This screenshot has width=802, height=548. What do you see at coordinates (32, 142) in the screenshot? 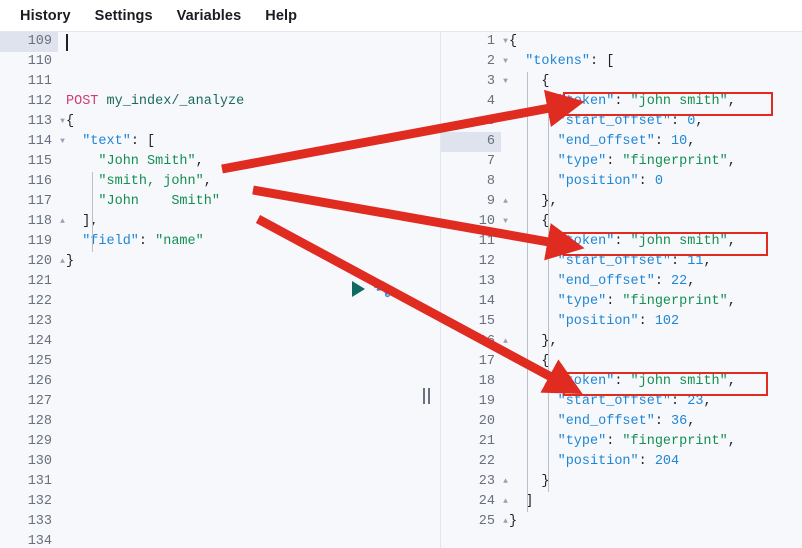
I see `request-line-number: 114 ▼` at bounding box center [32, 142].